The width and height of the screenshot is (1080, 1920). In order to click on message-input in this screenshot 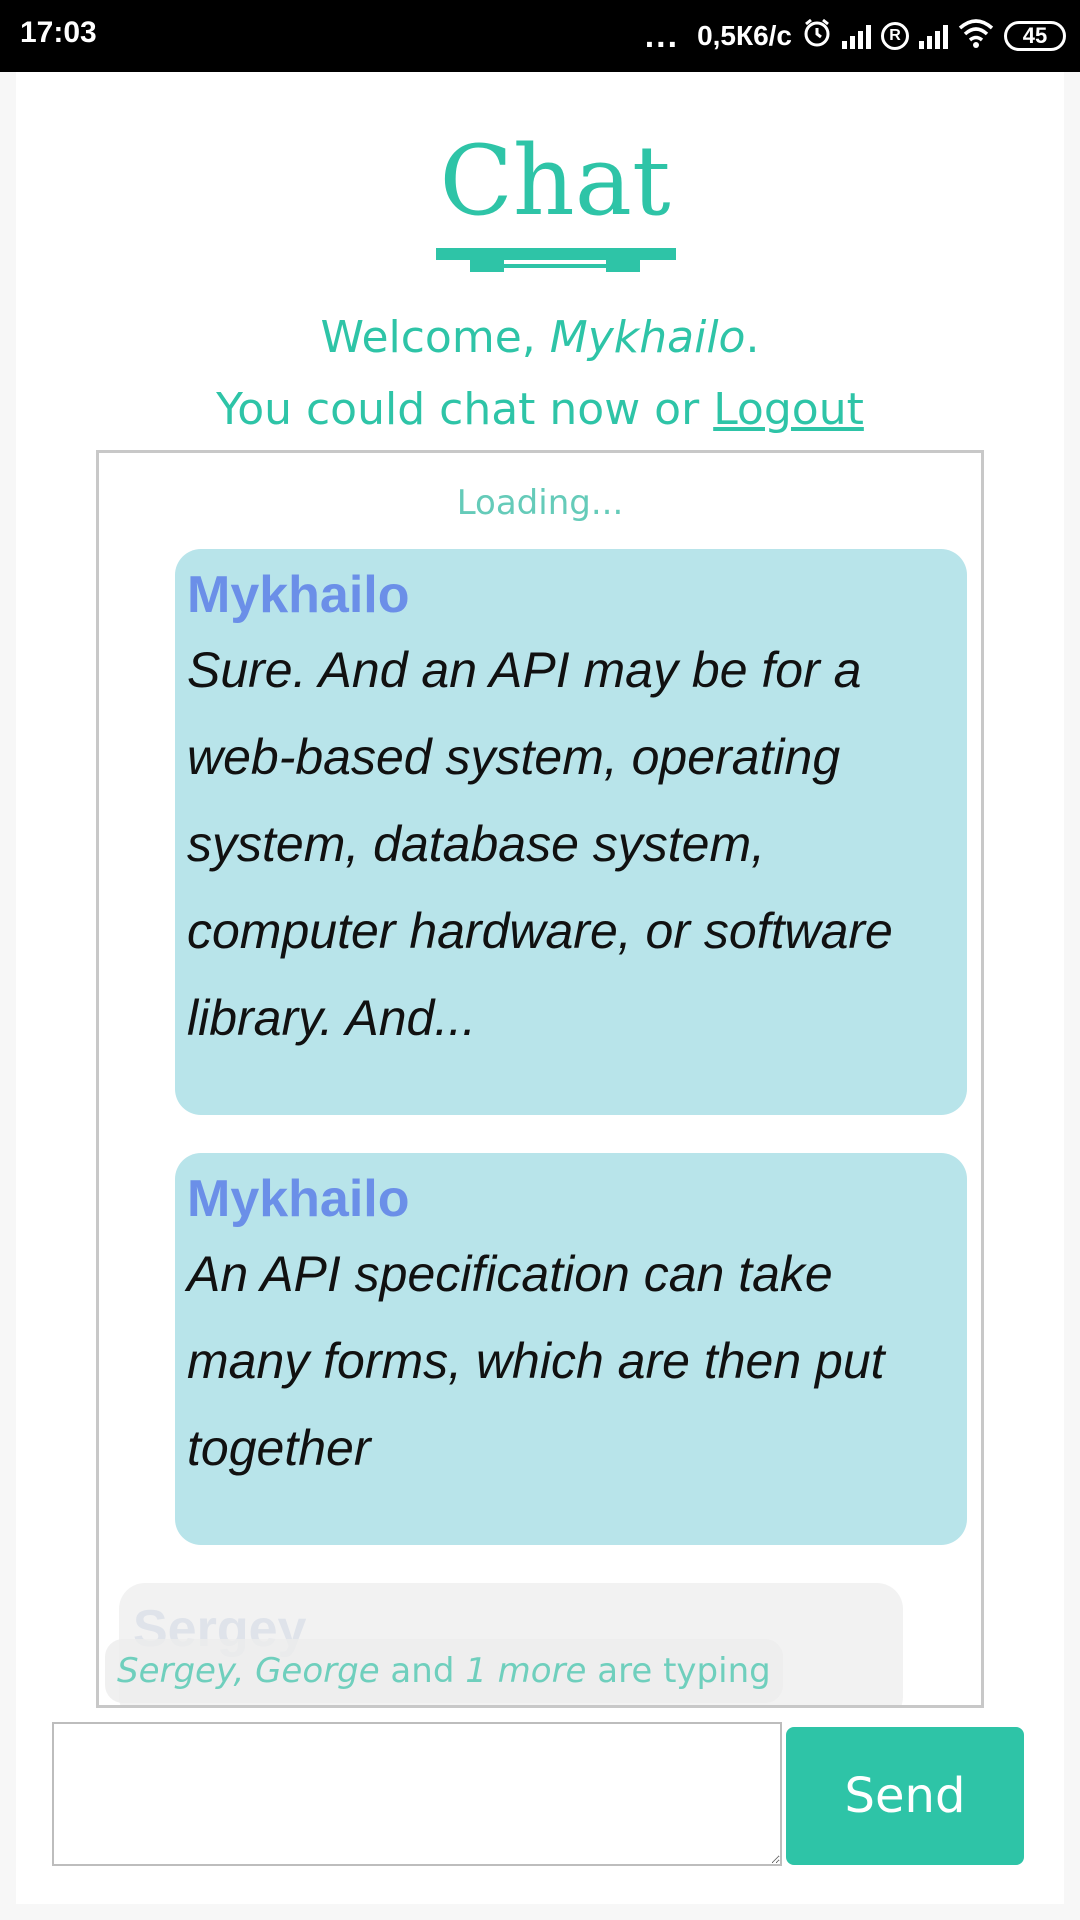, I will do `click(417, 1794)`.